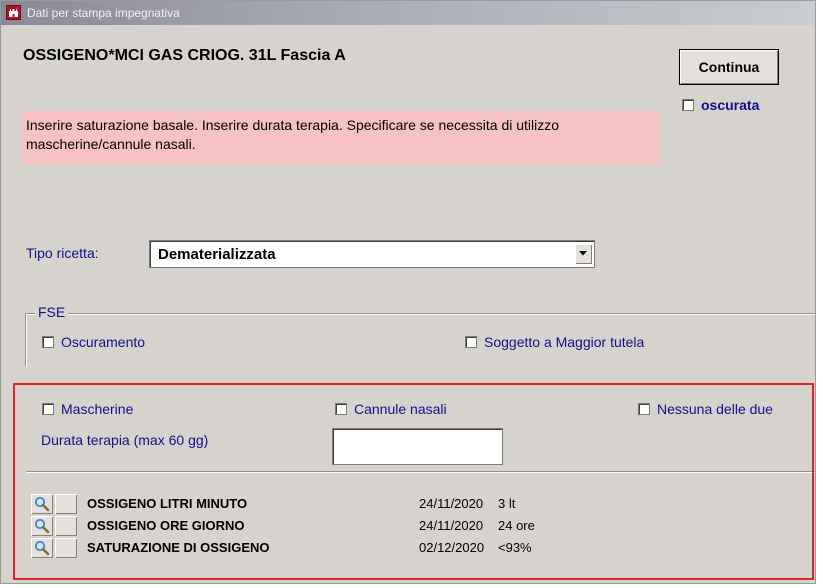  What do you see at coordinates (167, 503) in the screenshot?
I see `row-name: OSSIGENO LITRI MINUTO` at bounding box center [167, 503].